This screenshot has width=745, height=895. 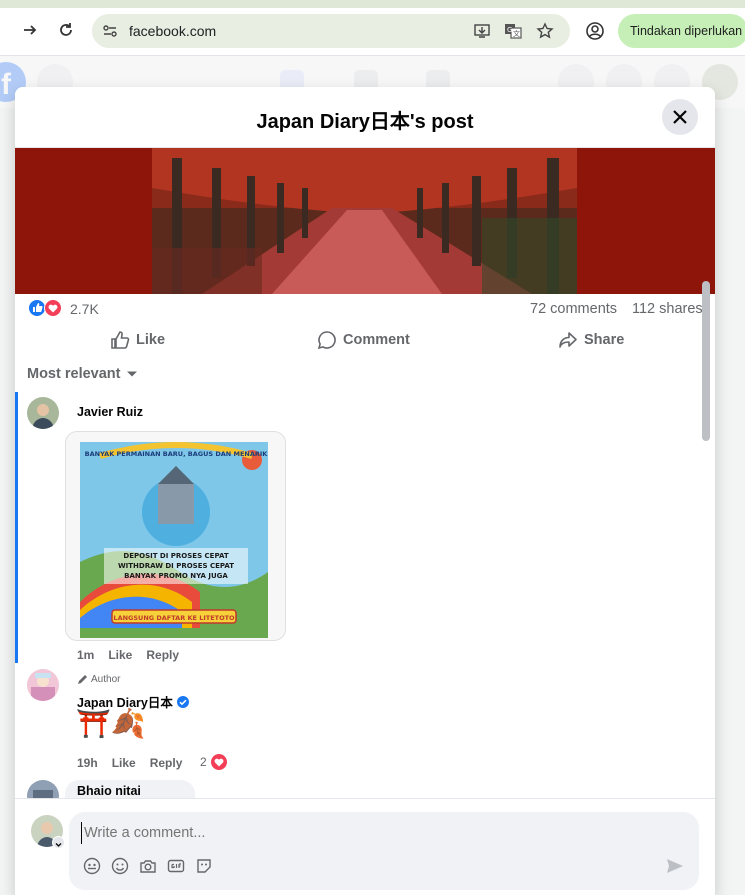 I want to click on comment-meta: 19h Like Reply, so click(x=129, y=763).